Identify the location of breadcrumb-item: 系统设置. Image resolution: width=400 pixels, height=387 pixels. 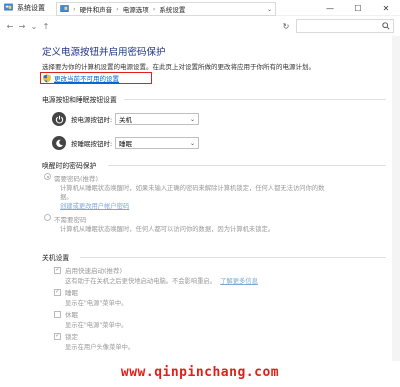
(172, 9).